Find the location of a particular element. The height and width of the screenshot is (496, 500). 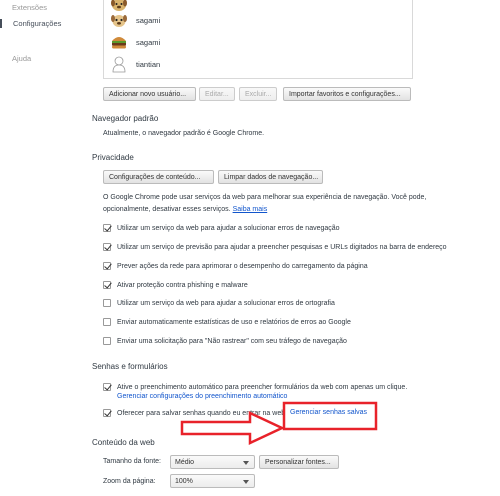

sidebar-item-settings: Configurações is located at coordinates (30, 23).